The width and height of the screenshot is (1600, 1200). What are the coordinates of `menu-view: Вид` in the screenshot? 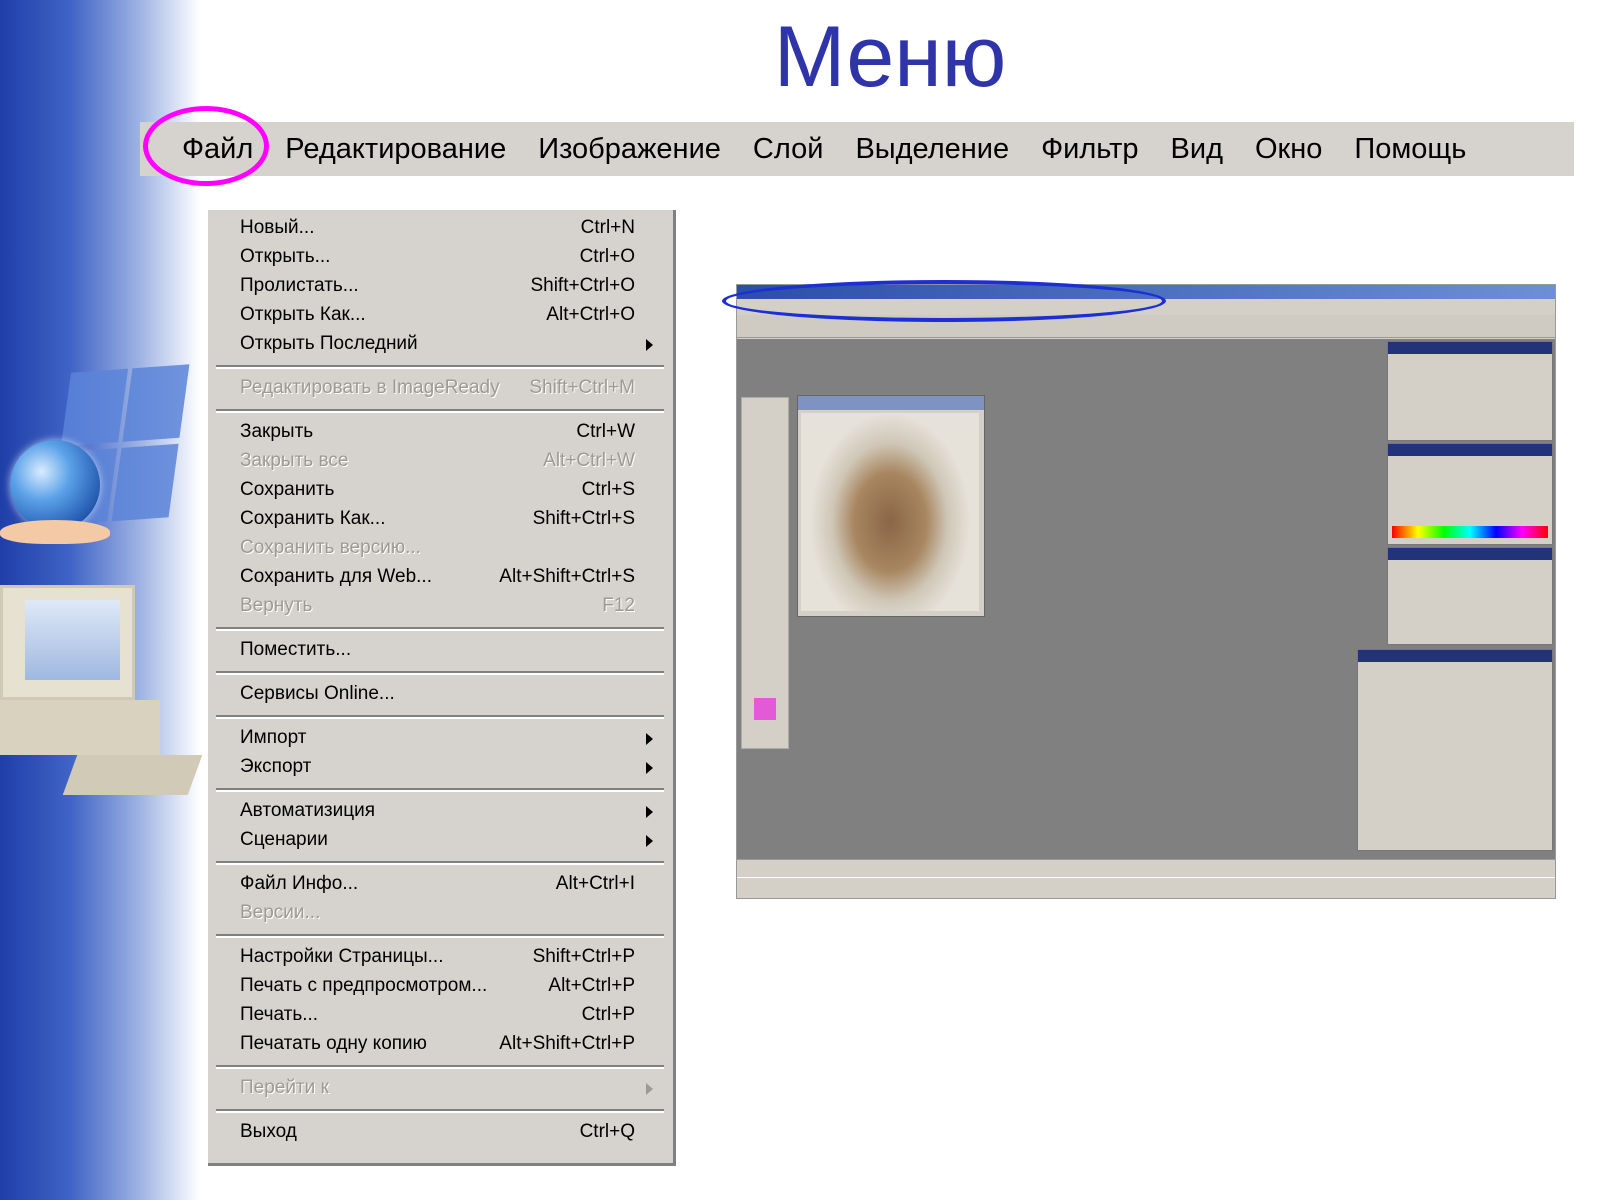 It's located at (1197, 149).